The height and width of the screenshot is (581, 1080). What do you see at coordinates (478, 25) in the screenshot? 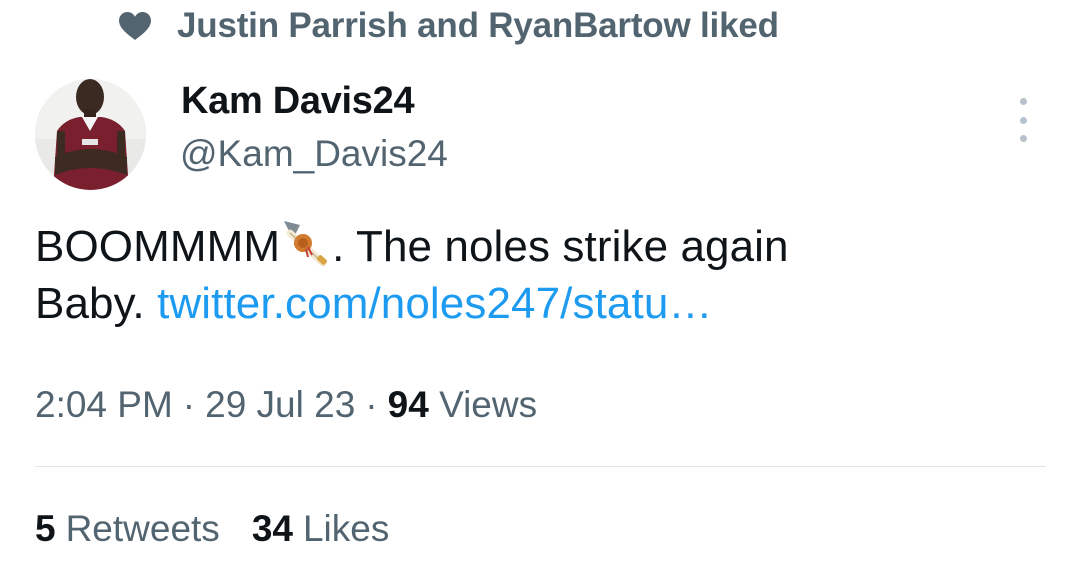
I see `social-context-text: Justin Parrish and RyanBartow liked` at bounding box center [478, 25].